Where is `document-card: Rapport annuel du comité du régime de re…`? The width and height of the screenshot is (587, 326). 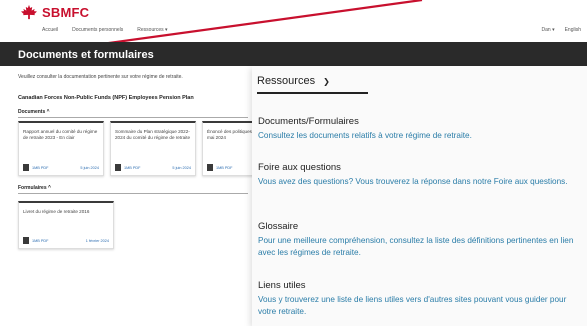 document-card: Rapport annuel du comité du régime de re… is located at coordinates (61, 148).